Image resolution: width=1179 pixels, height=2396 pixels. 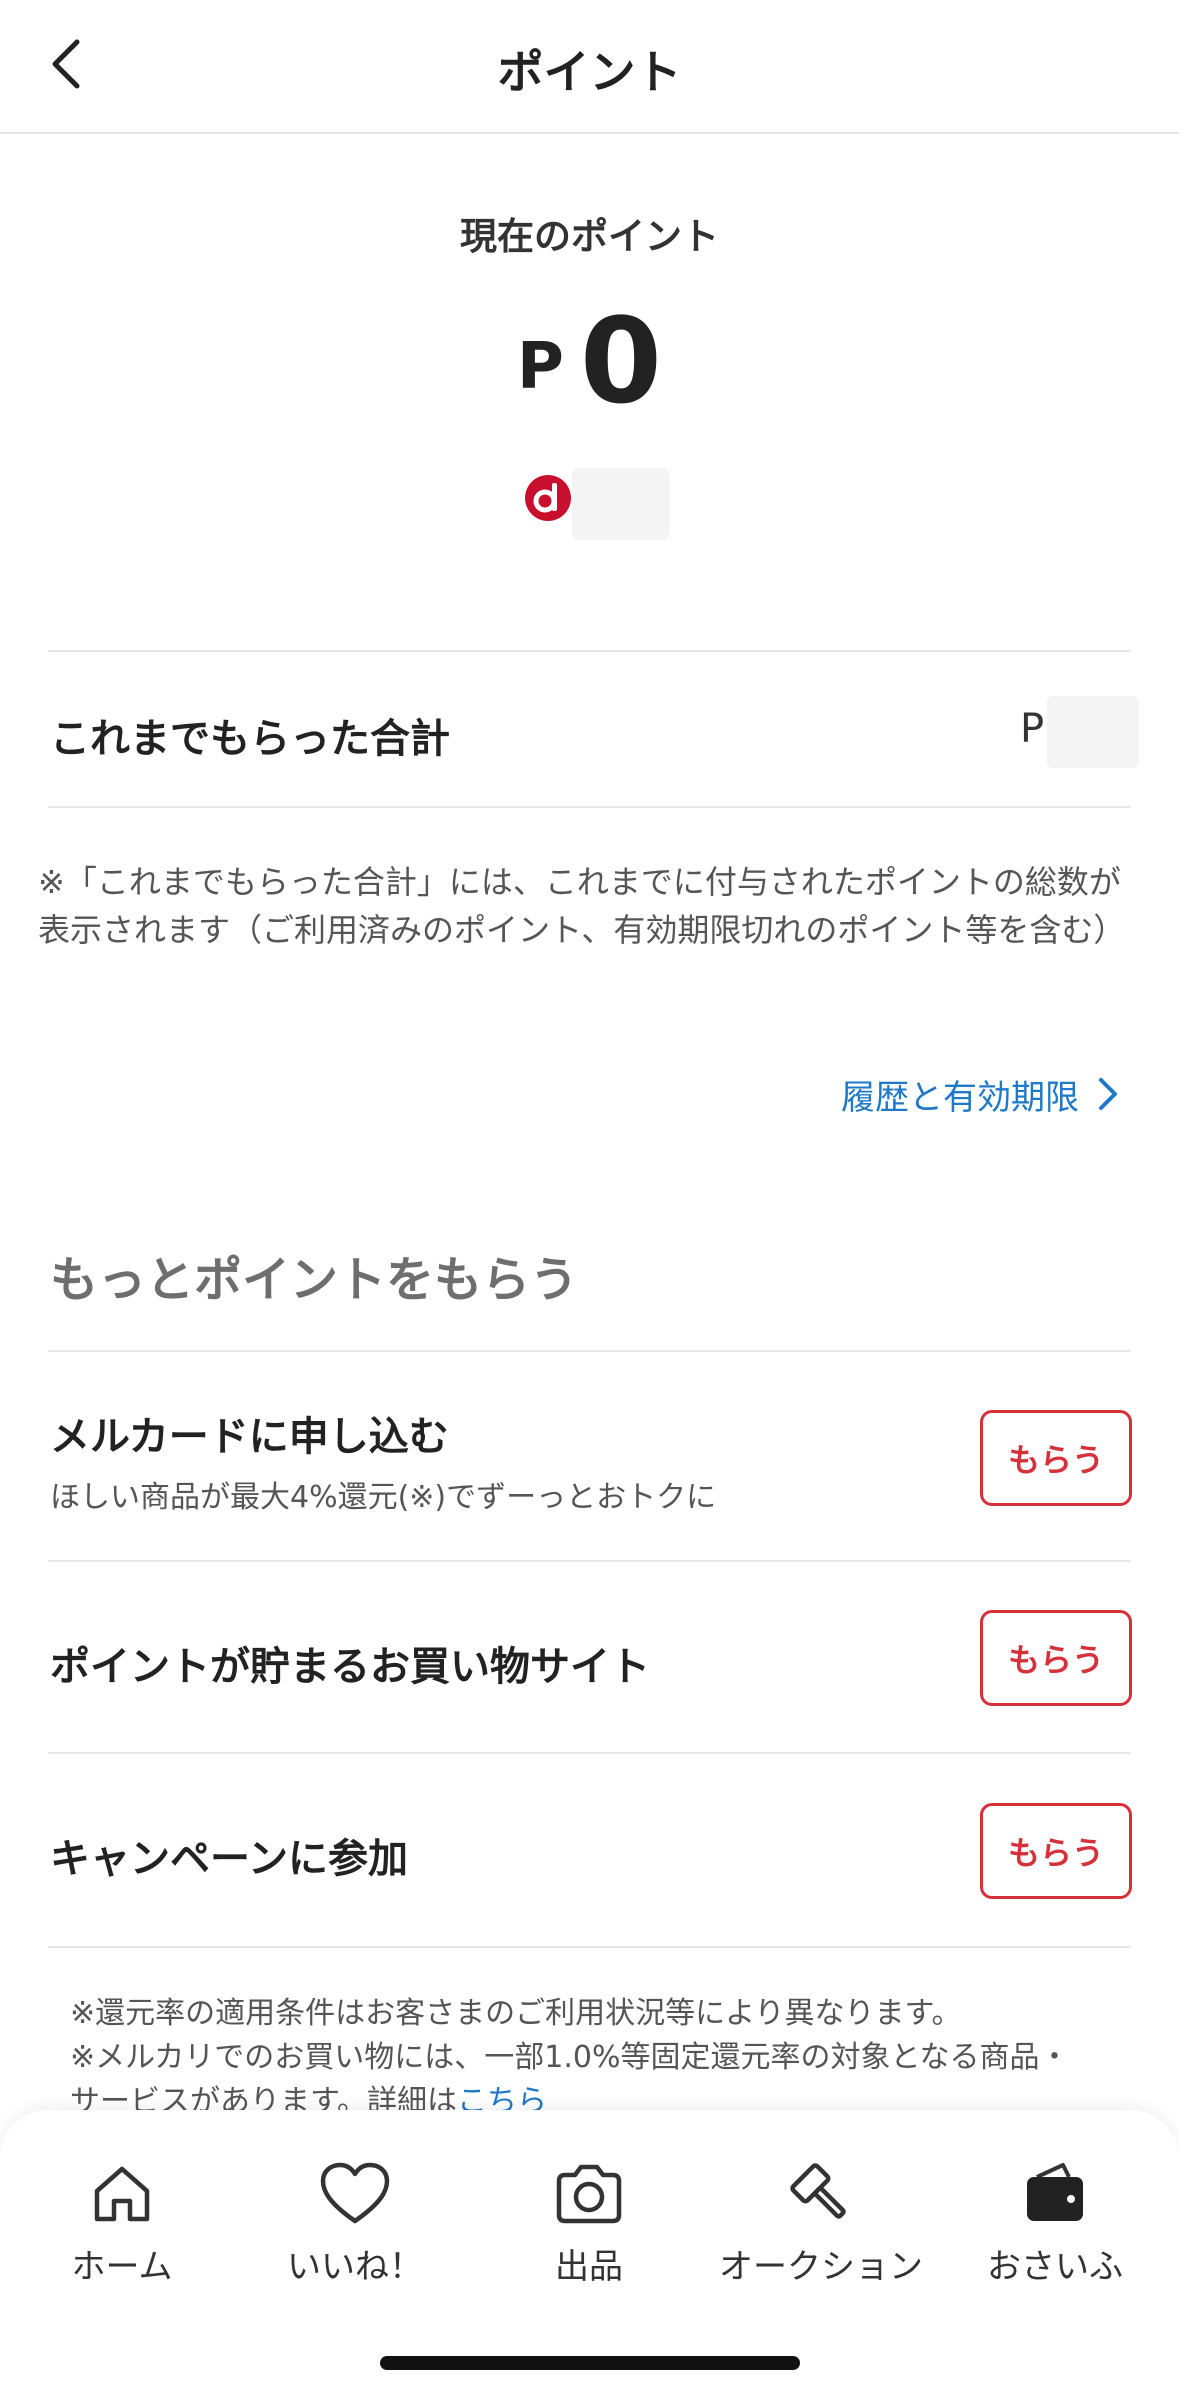 What do you see at coordinates (1056, 1851) in the screenshot?
I see `campaign-get-button: もらう` at bounding box center [1056, 1851].